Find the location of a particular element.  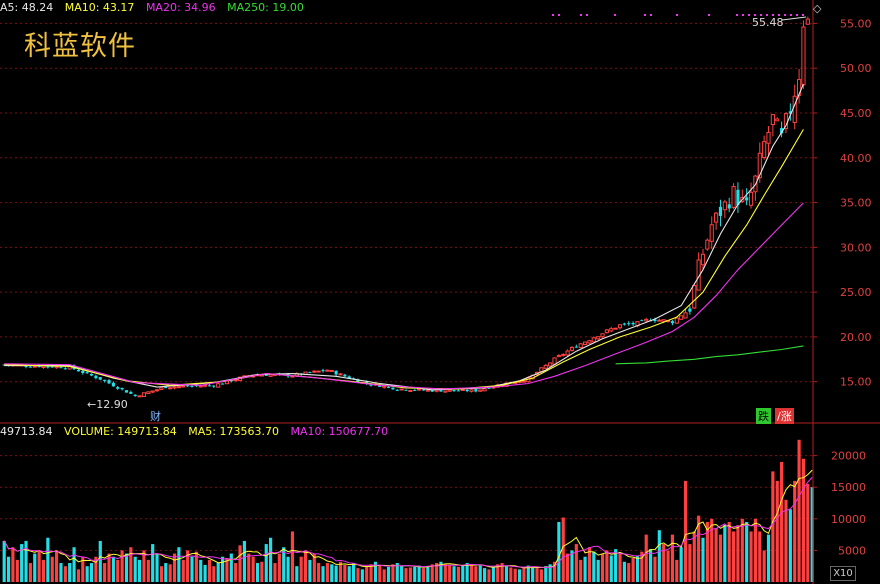

ma5-legend: A5: 48.24 is located at coordinates (27, 7).